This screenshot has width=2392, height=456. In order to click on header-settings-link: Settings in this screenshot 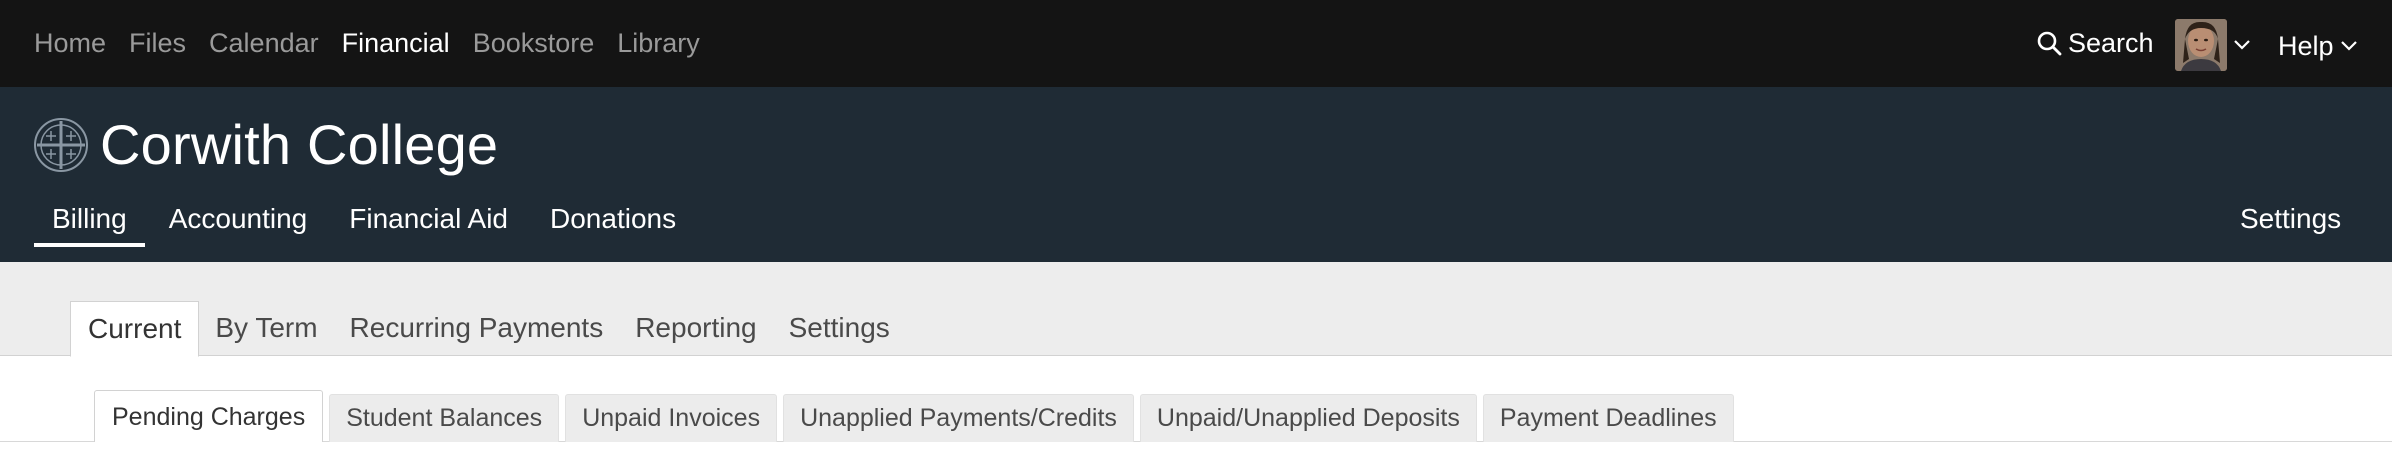, I will do `click(2290, 219)`.